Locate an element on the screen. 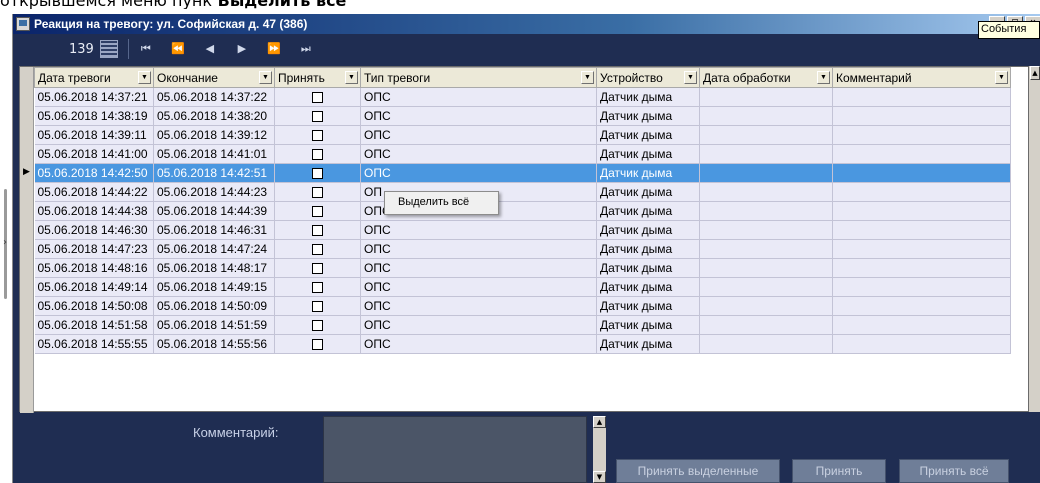  cell-end: 05.06.2018 14:37:22 is located at coordinates (214, 97).